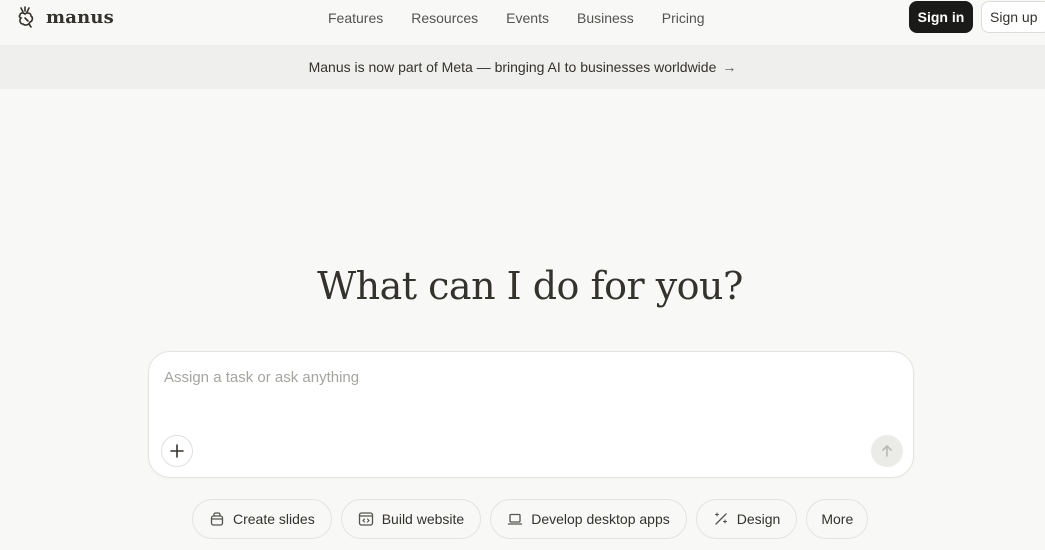 This screenshot has height=550, width=1045. Describe the element at coordinates (365, 519) in the screenshot. I see `code-window-icon` at that location.